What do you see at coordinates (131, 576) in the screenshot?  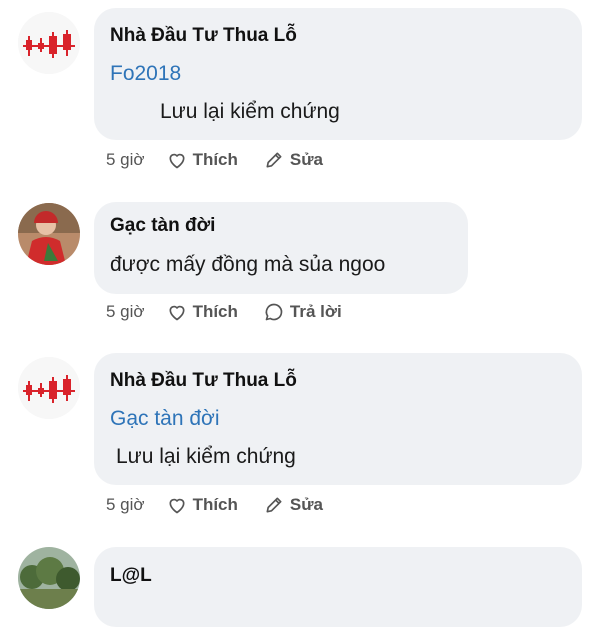 I see `comment-author: L@L` at bounding box center [131, 576].